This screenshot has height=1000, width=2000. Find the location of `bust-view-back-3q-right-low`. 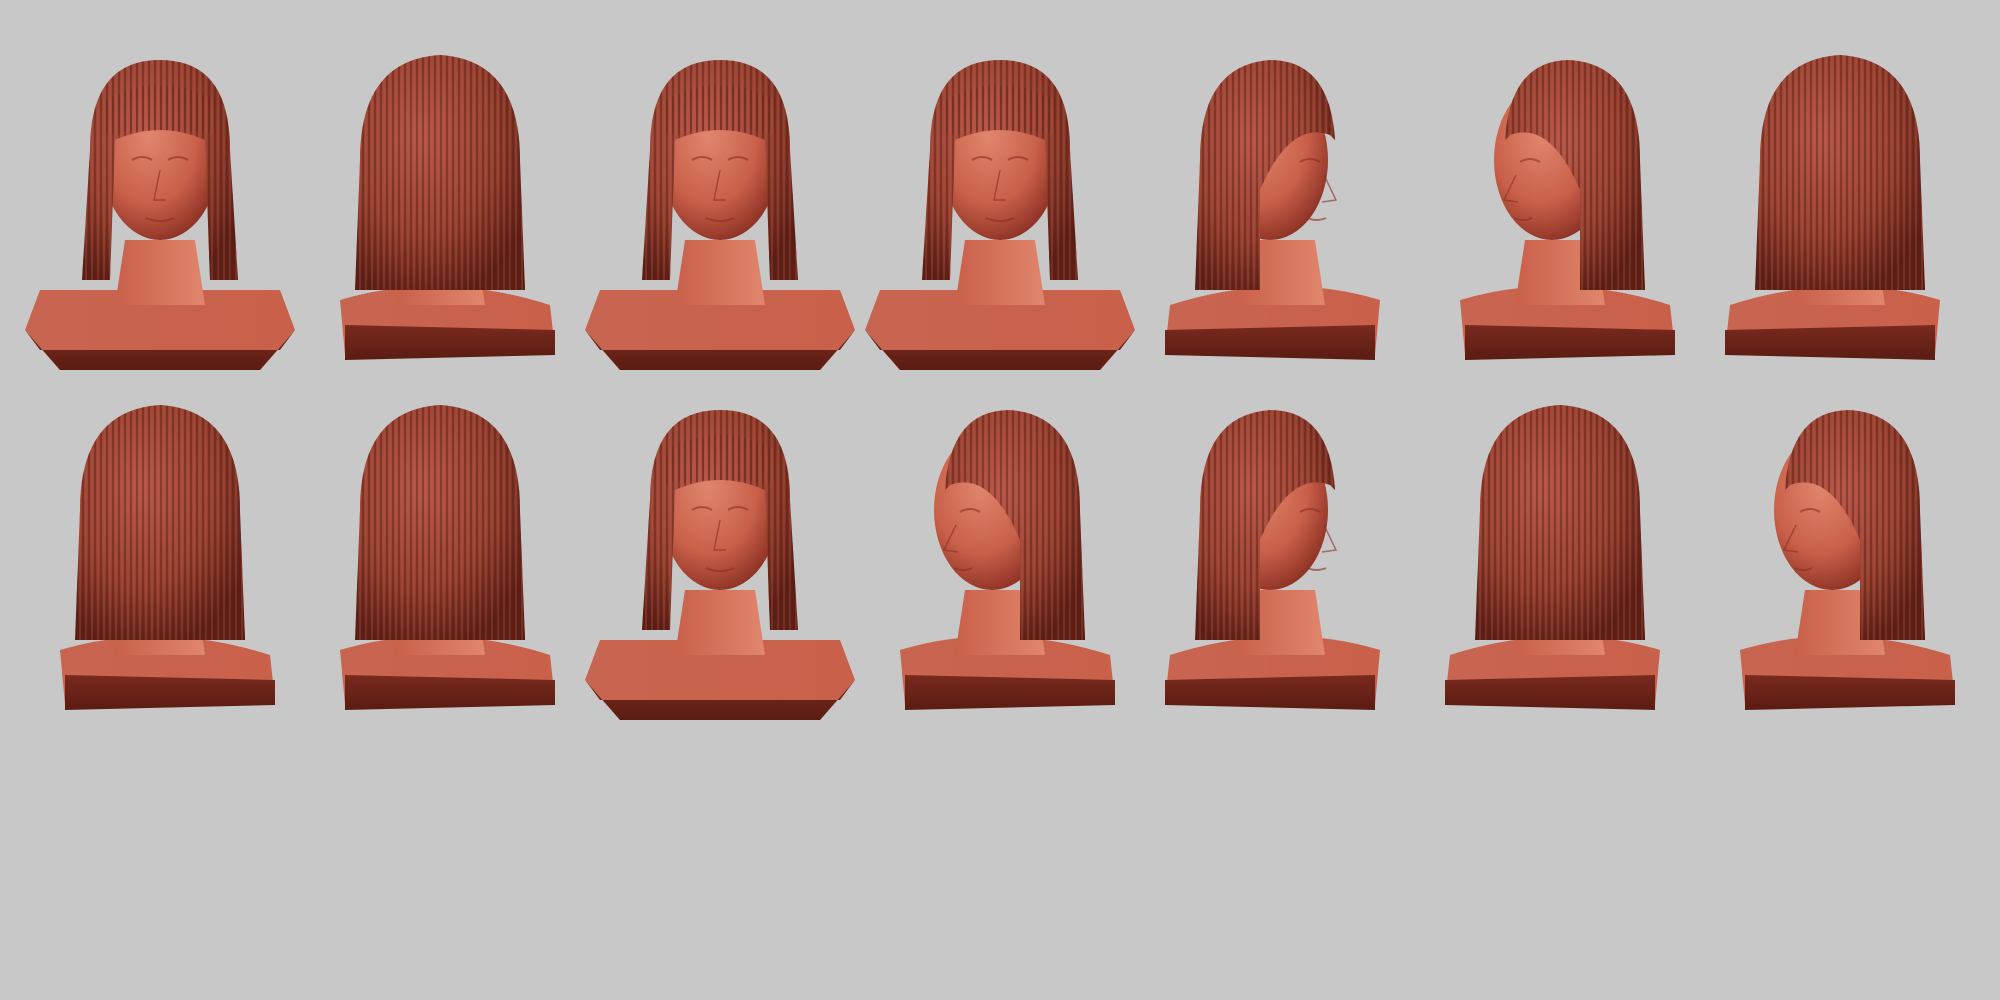

bust-view-back-3q-right-low is located at coordinates (167, 557).